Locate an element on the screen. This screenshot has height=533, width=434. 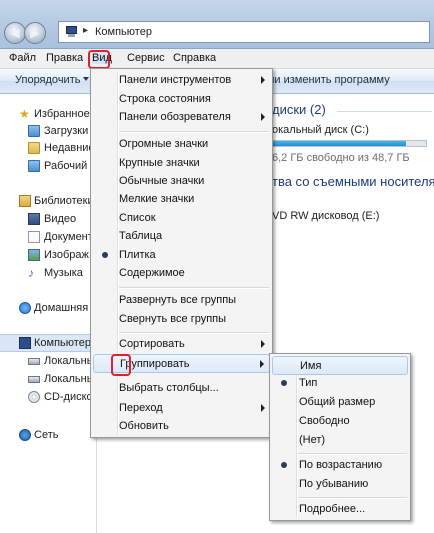
chevron-down-icon is located at coordinates (86, 79).